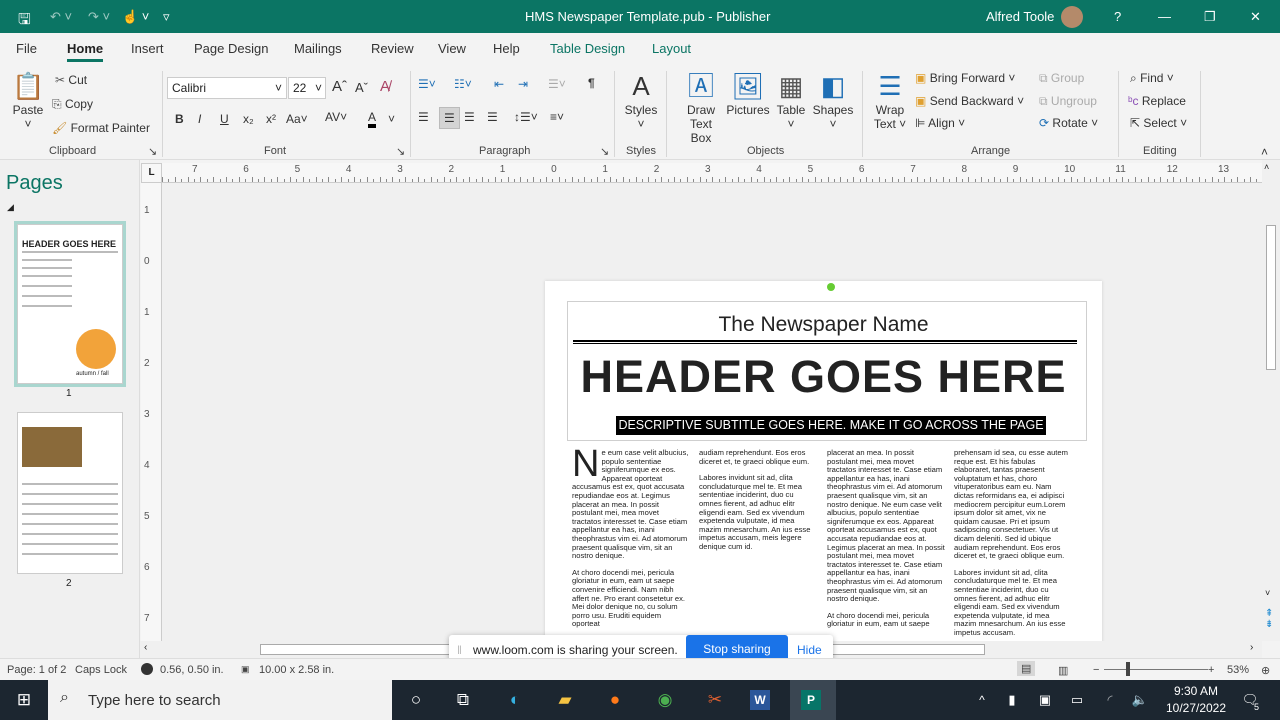 The image size is (1280, 720). What do you see at coordinates (823, 377) in the screenshot?
I see `headline: HEADER GOES HERE` at bounding box center [823, 377].